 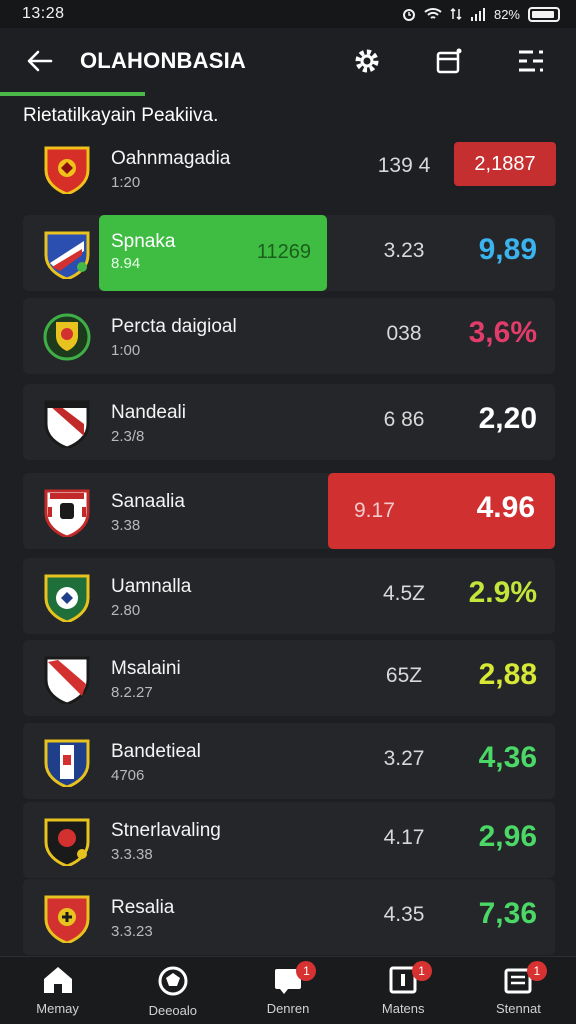 What do you see at coordinates (404, 838) in the screenshot?
I see `odds-value: 4.17` at bounding box center [404, 838].